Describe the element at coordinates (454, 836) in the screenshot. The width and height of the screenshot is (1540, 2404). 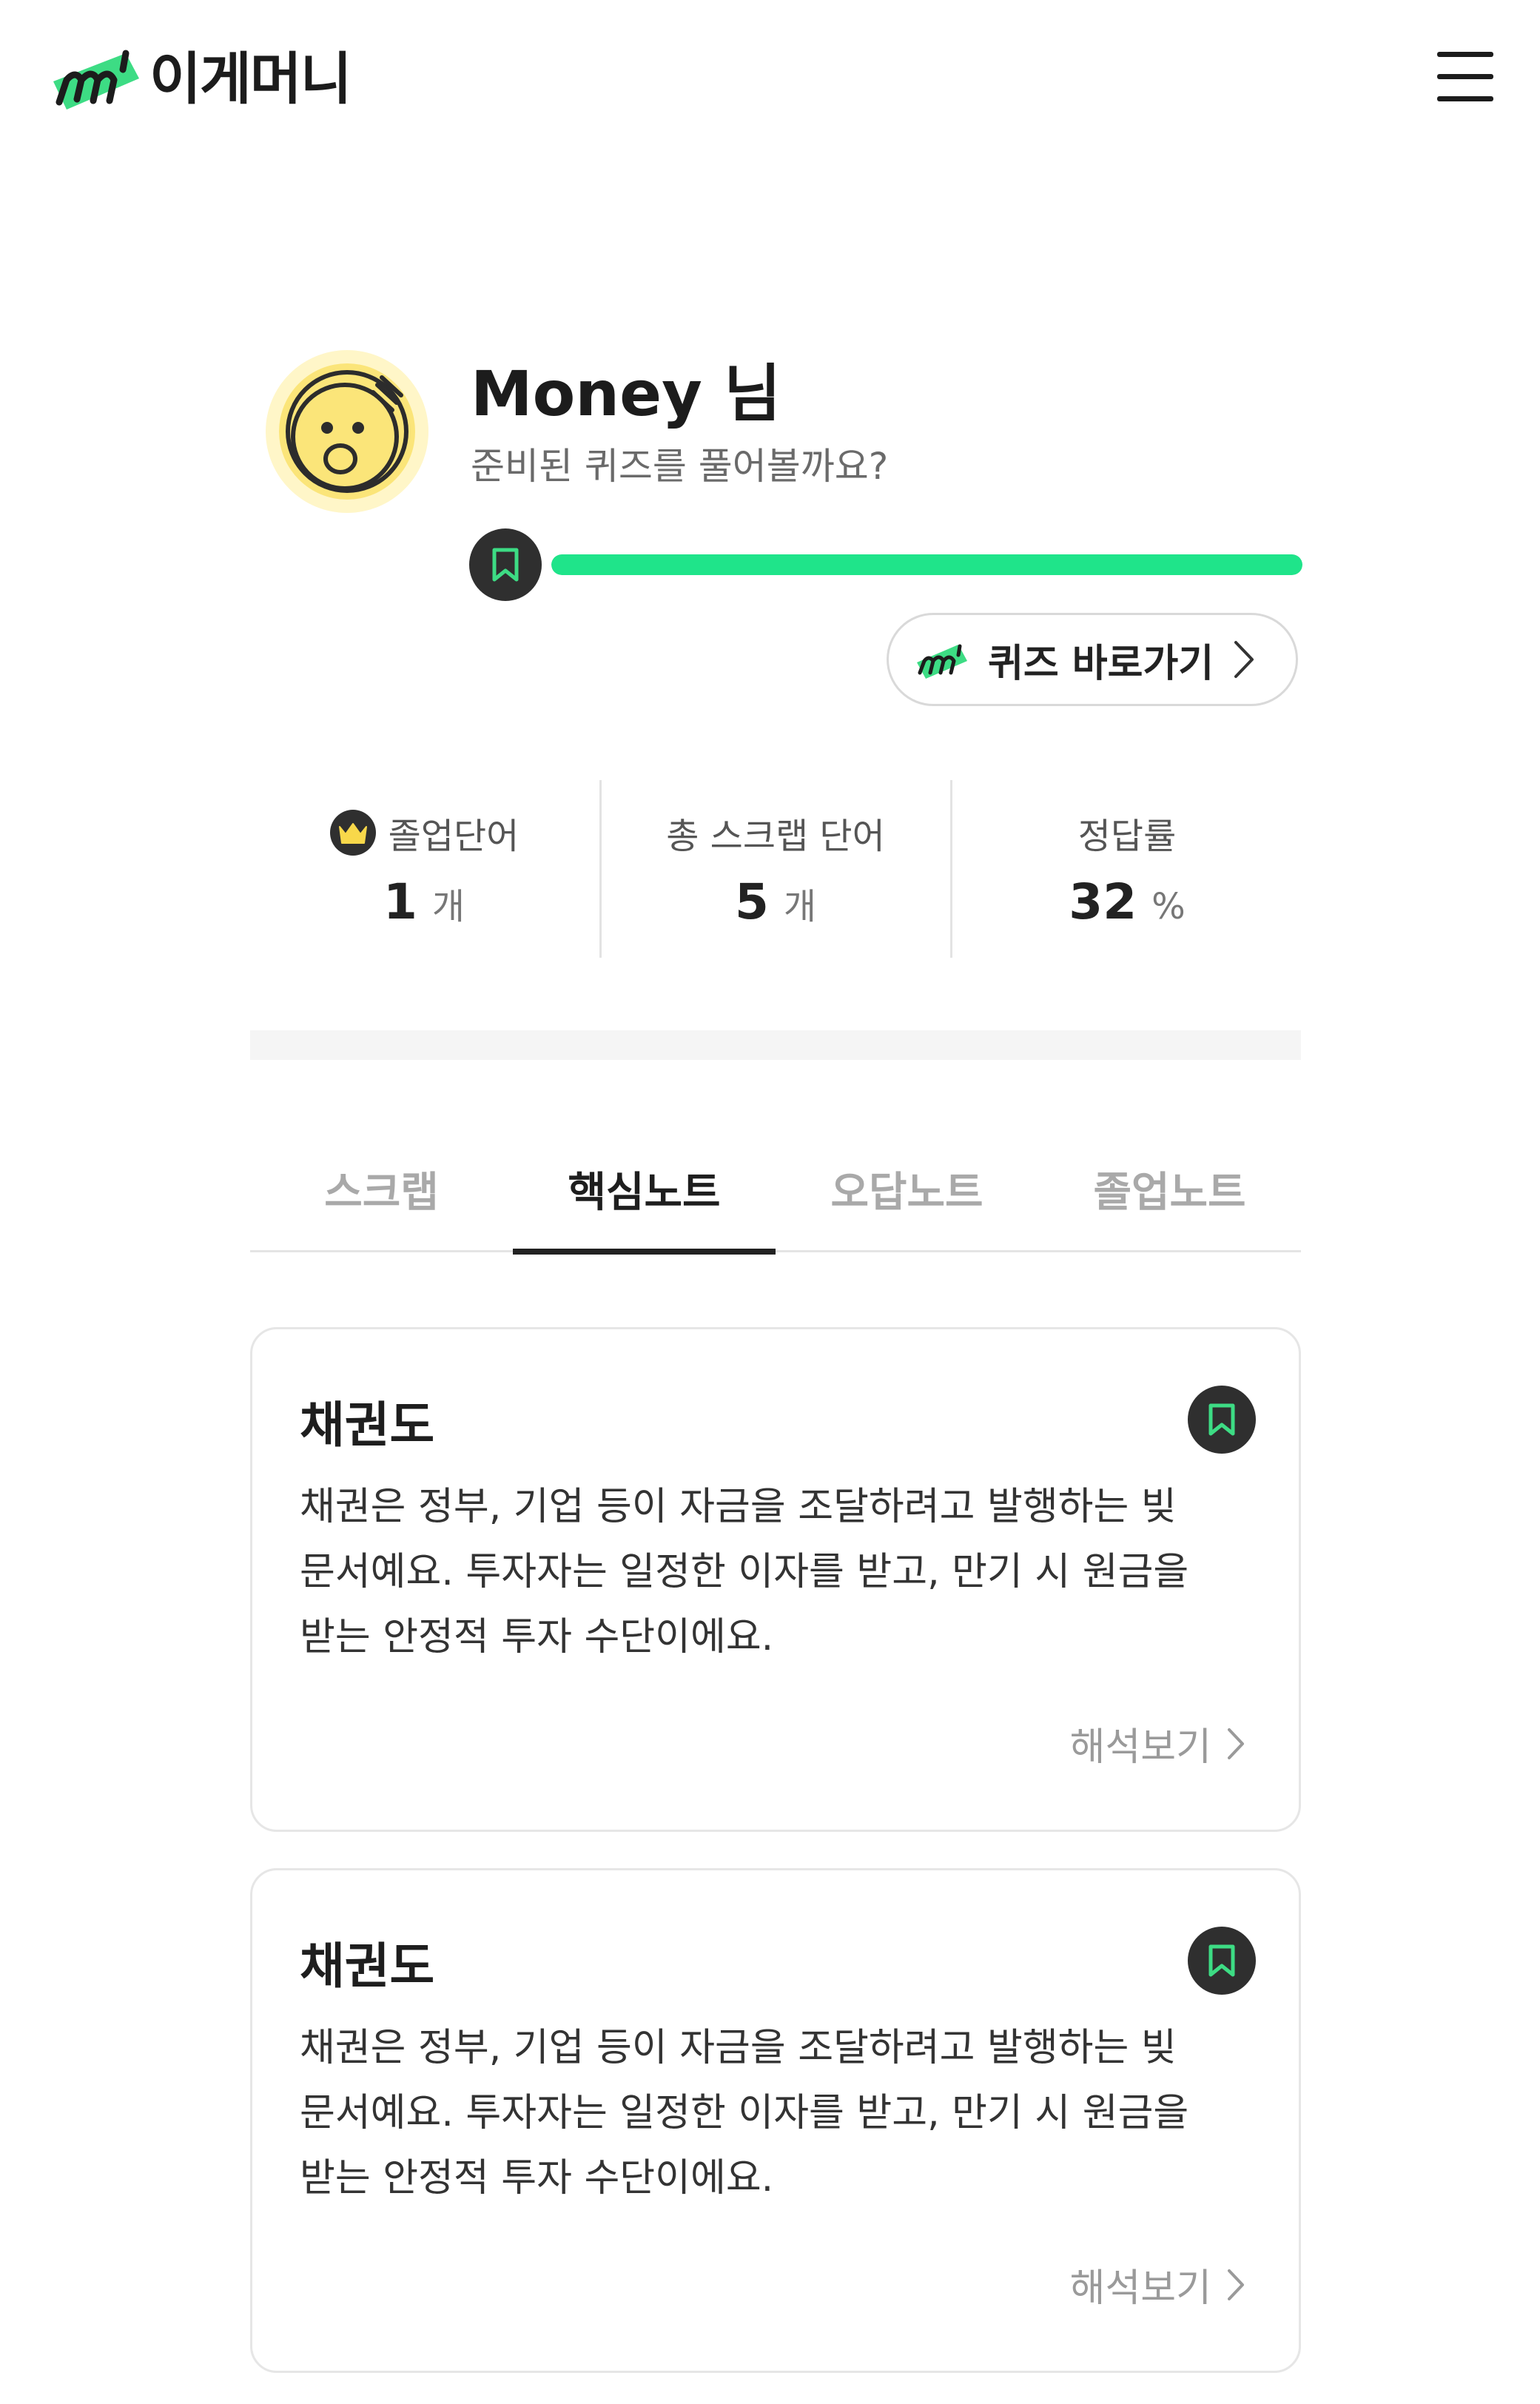
I see `stat-label: 졸업단어` at that location.